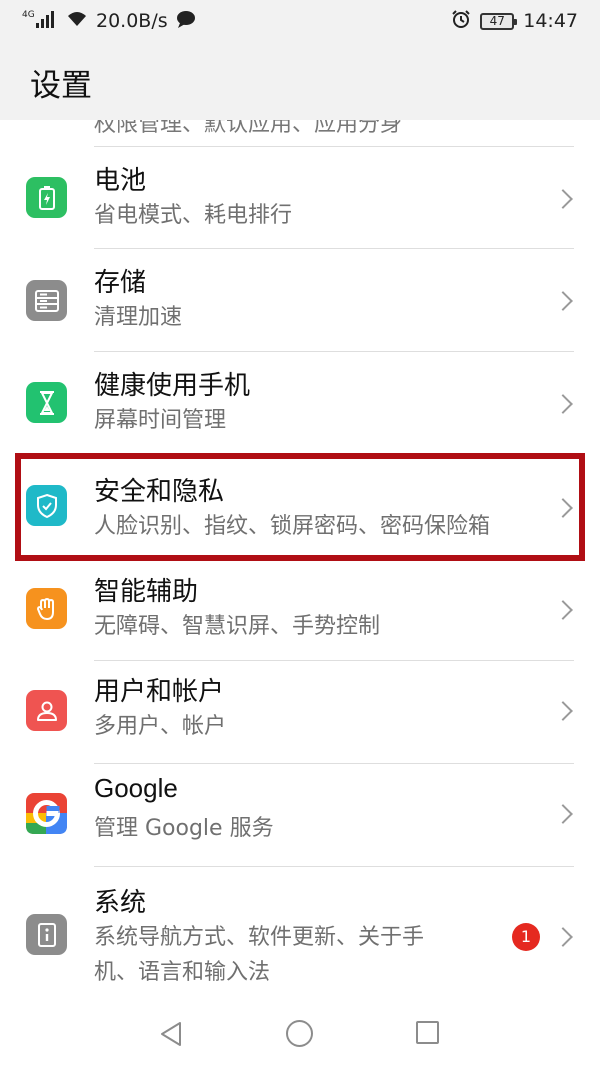  Describe the element at coordinates (292, 526) in the screenshot. I see `item-subtitle: 人脸识别、指纹、锁屏密码、密码保险箱` at that location.